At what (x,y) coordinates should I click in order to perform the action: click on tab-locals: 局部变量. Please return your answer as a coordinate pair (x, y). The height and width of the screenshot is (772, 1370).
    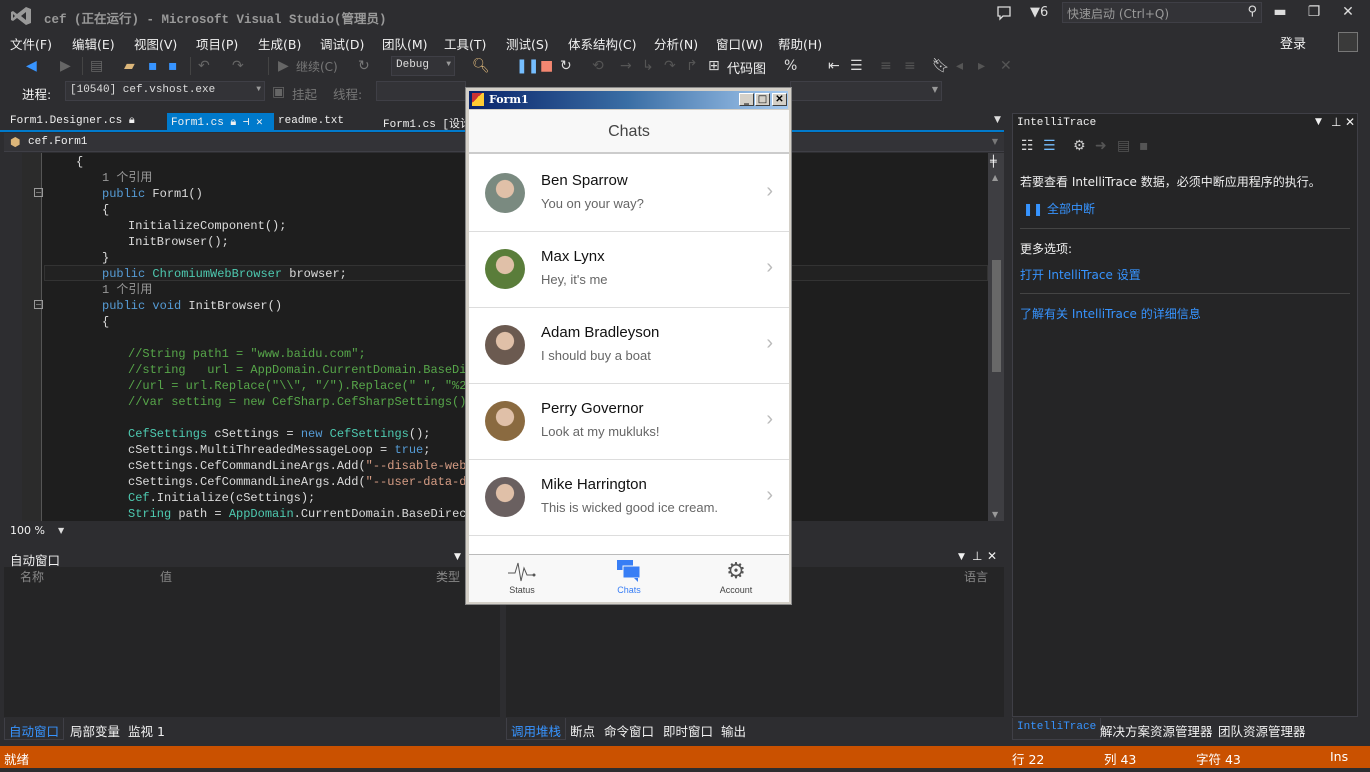
    Looking at the image, I should click on (95, 729).